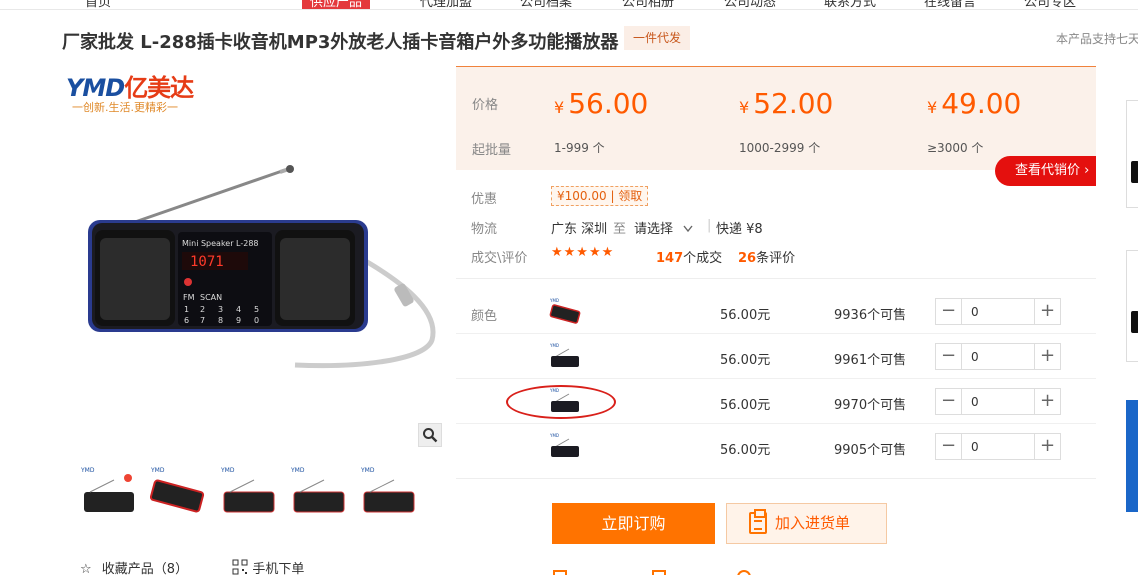 This screenshot has height=575, width=1138. I want to click on nav-item-contact: 联系方式, so click(850, 5).